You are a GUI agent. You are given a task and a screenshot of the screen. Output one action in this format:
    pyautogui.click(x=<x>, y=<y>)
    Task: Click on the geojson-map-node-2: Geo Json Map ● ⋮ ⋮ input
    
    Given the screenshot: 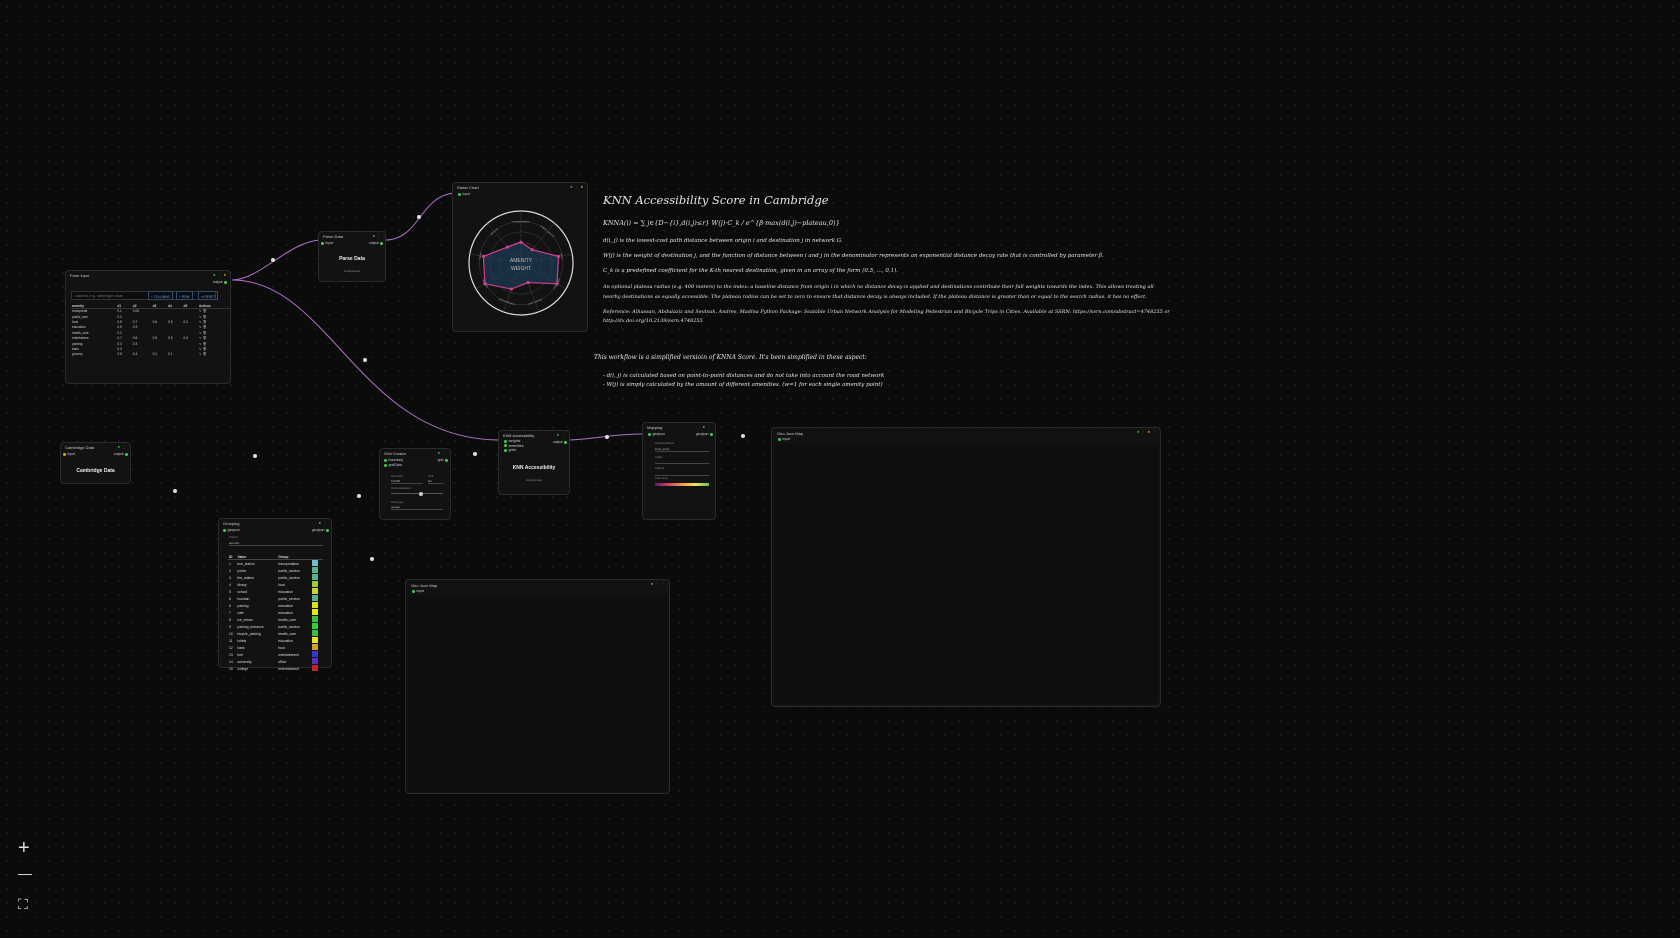 What is the action you would take?
    pyautogui.click(x=537, y=686)
    